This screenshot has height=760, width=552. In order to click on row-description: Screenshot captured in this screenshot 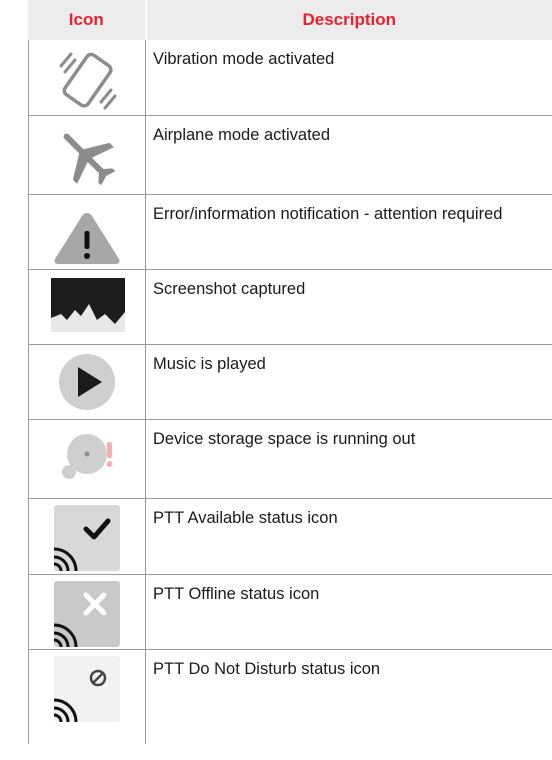, I will do `click(229, 289)`.